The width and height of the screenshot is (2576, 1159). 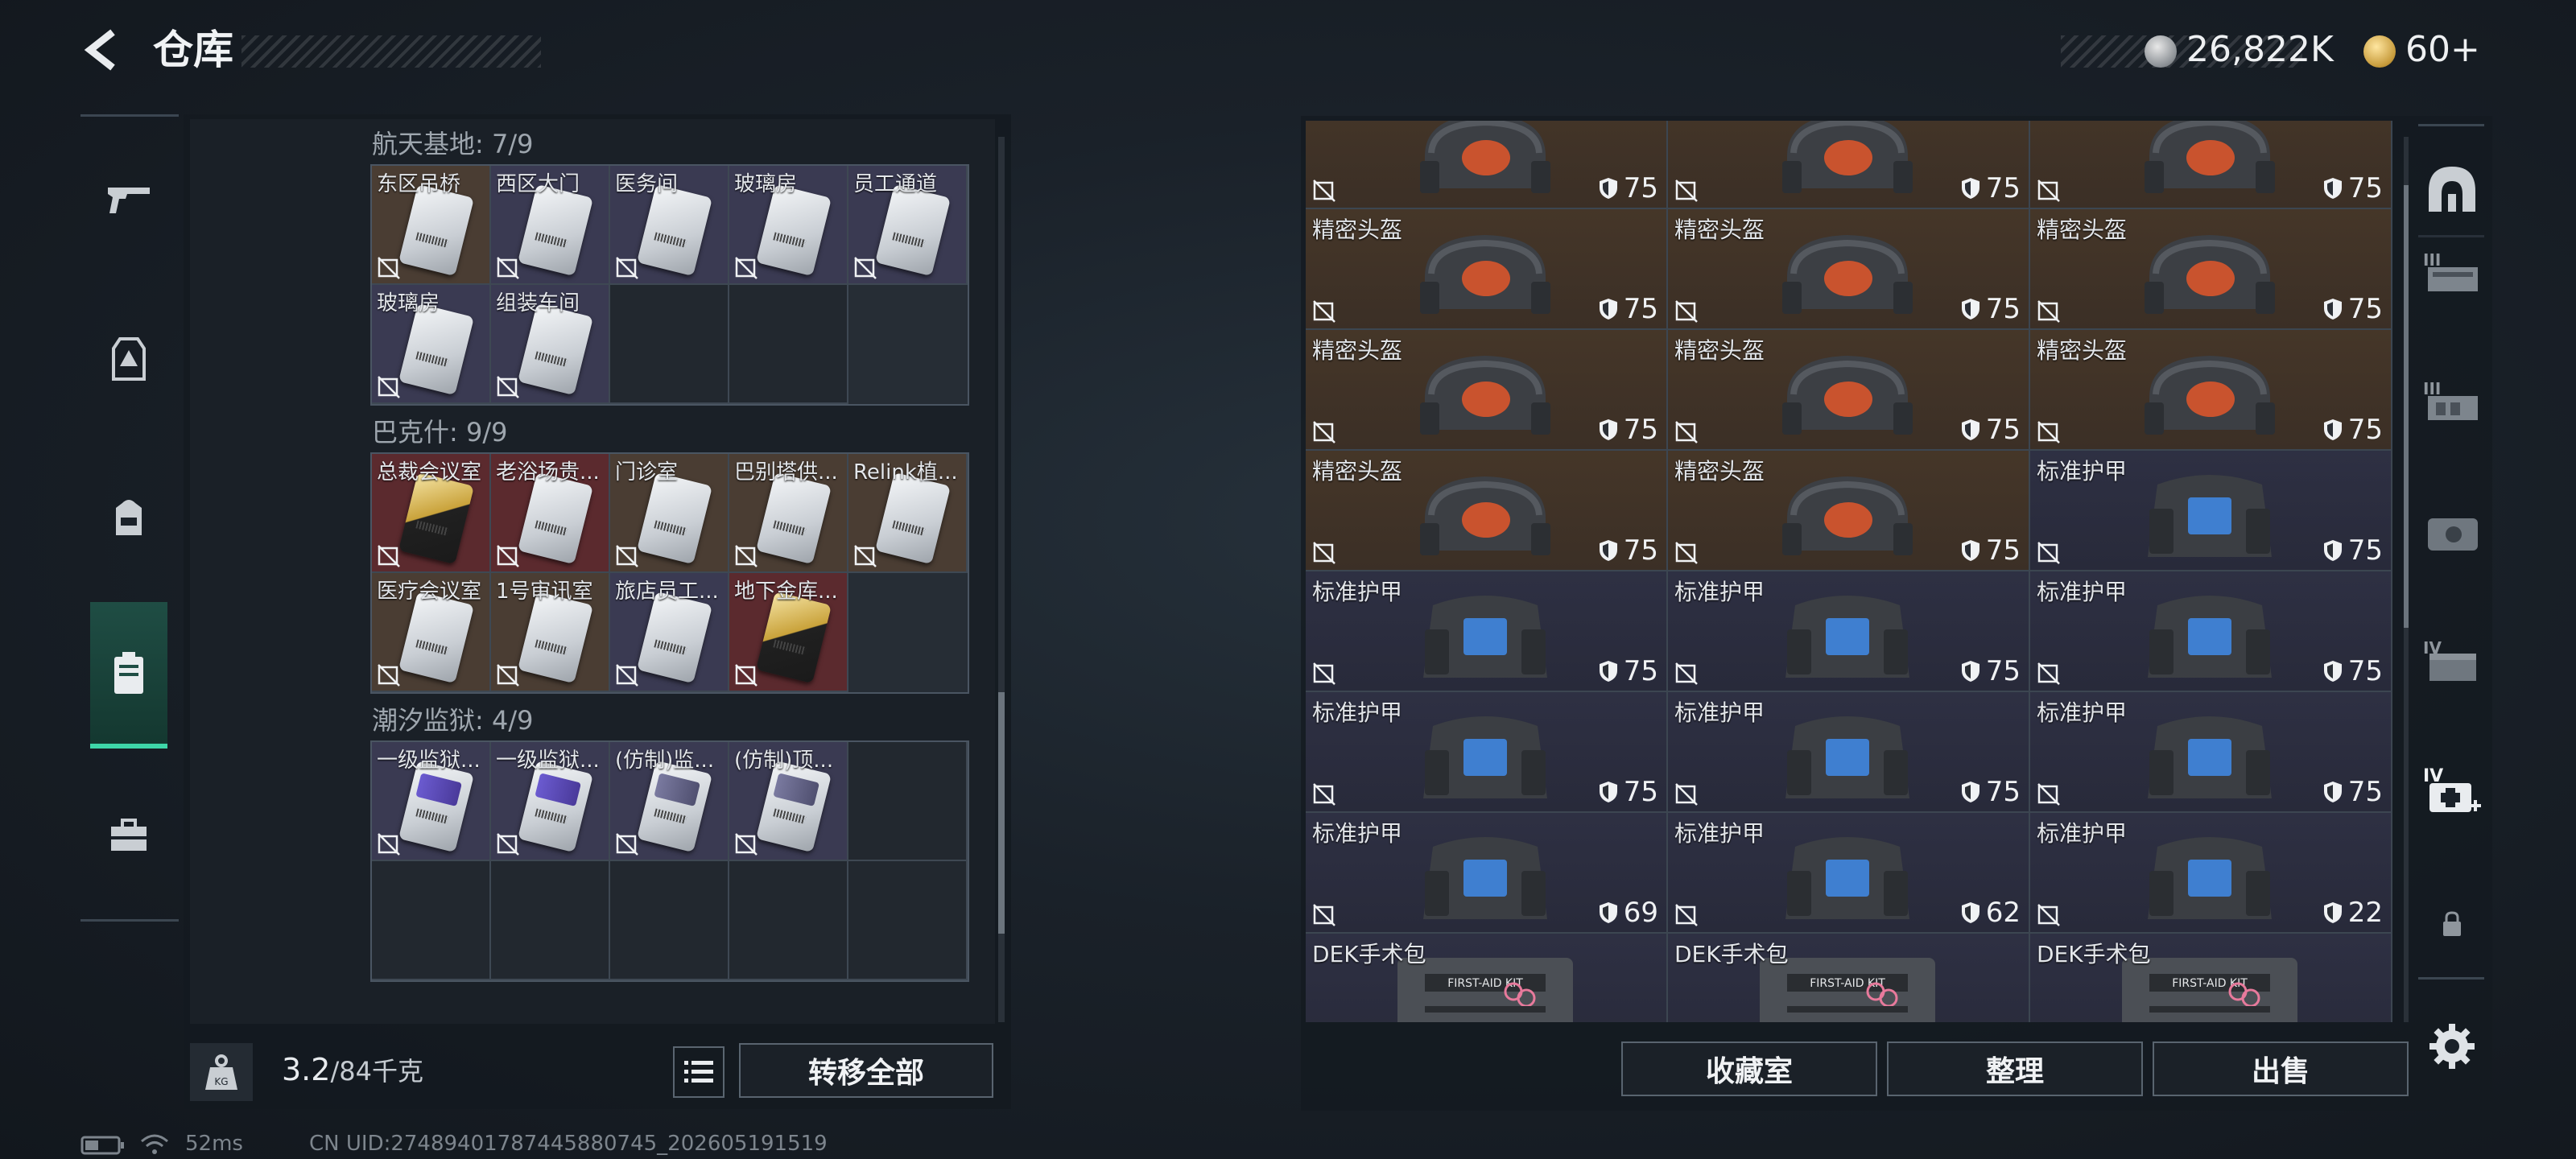 I want to click on keycard-slot: 总裁会议室, so click(x=431, y=513).